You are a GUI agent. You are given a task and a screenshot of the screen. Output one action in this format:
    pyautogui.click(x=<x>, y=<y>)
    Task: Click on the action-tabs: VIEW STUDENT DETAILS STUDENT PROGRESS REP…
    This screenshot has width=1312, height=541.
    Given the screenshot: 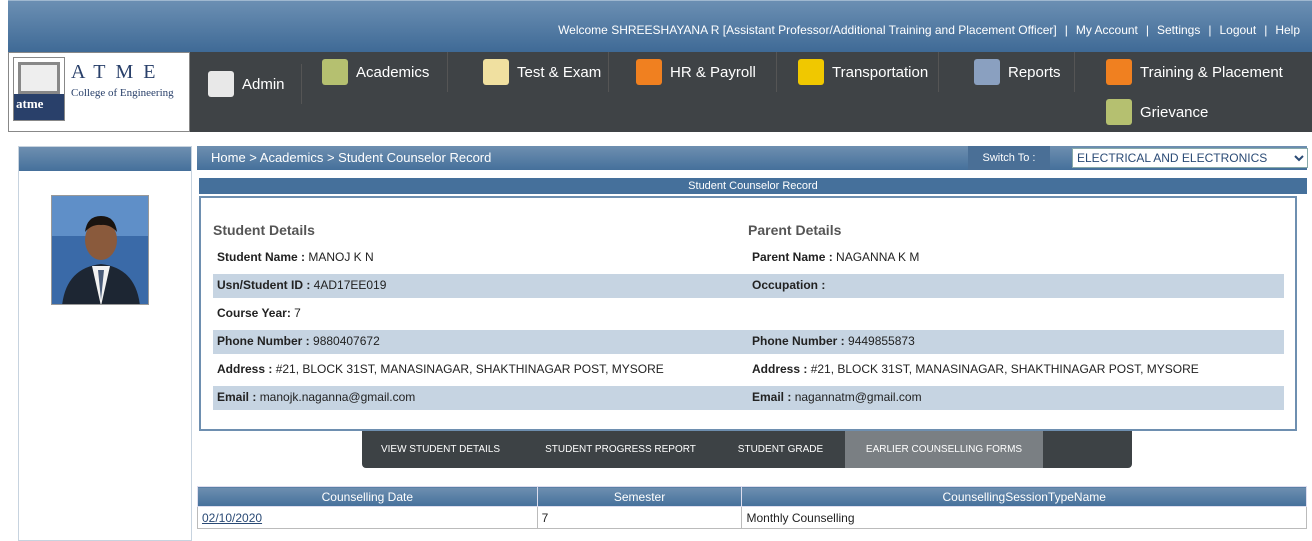 What is the action you would take?
    pyautogui.click(x=747, y=449)
    